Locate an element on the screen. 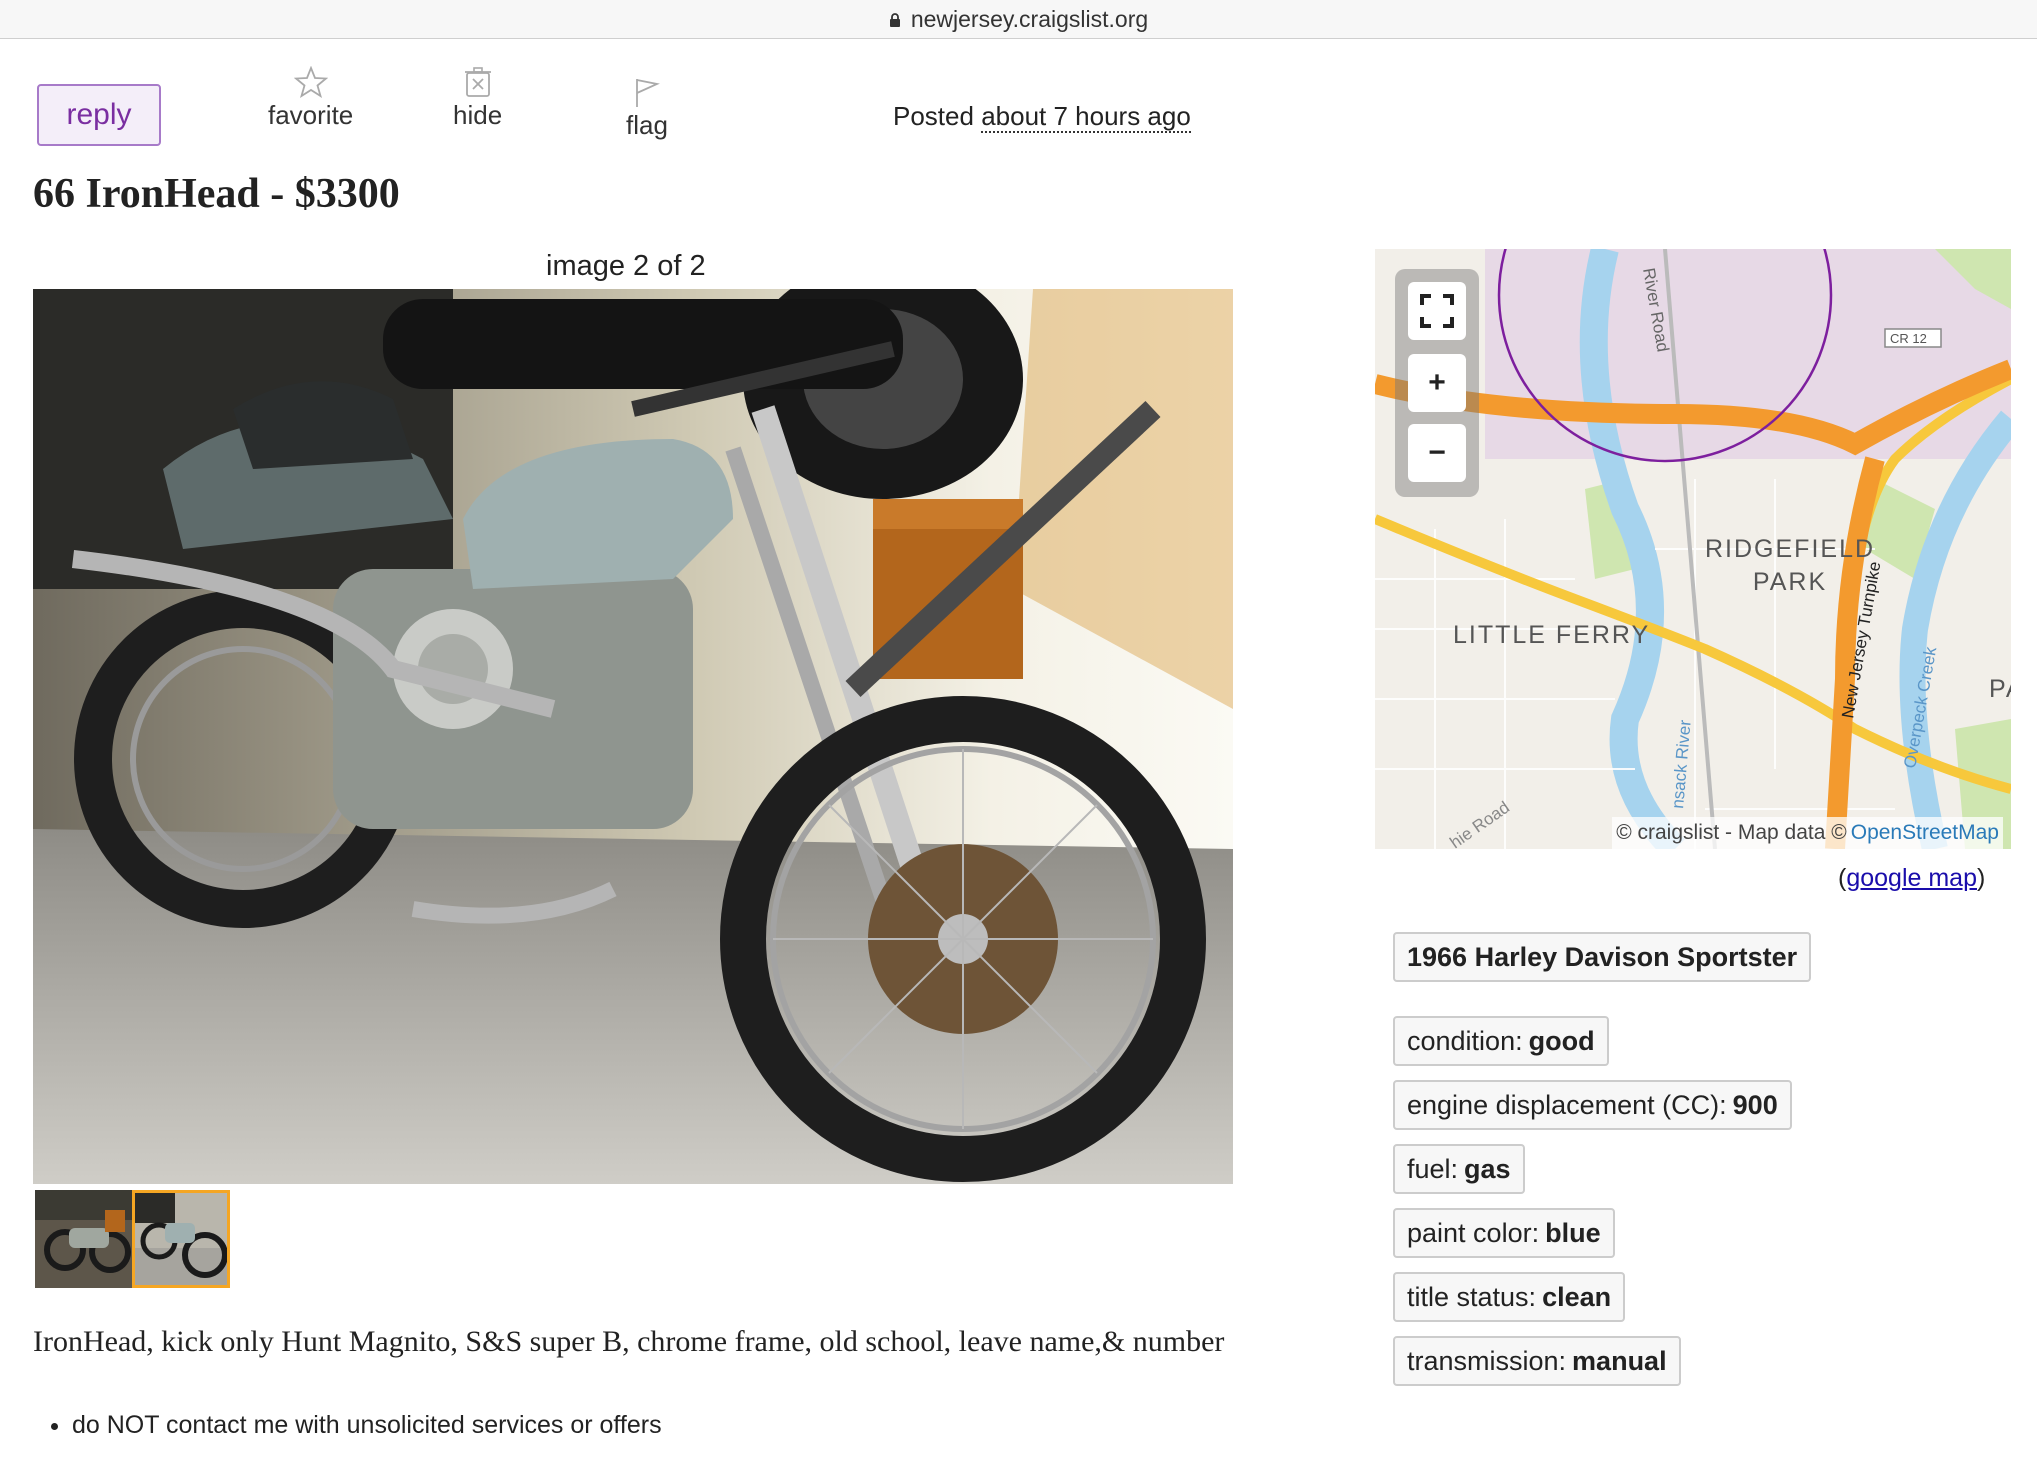 The image size is (2037, 1460). map-attribution: © craigslist - Map data © OpenStreetMap is located at coordinates (1807, 833).